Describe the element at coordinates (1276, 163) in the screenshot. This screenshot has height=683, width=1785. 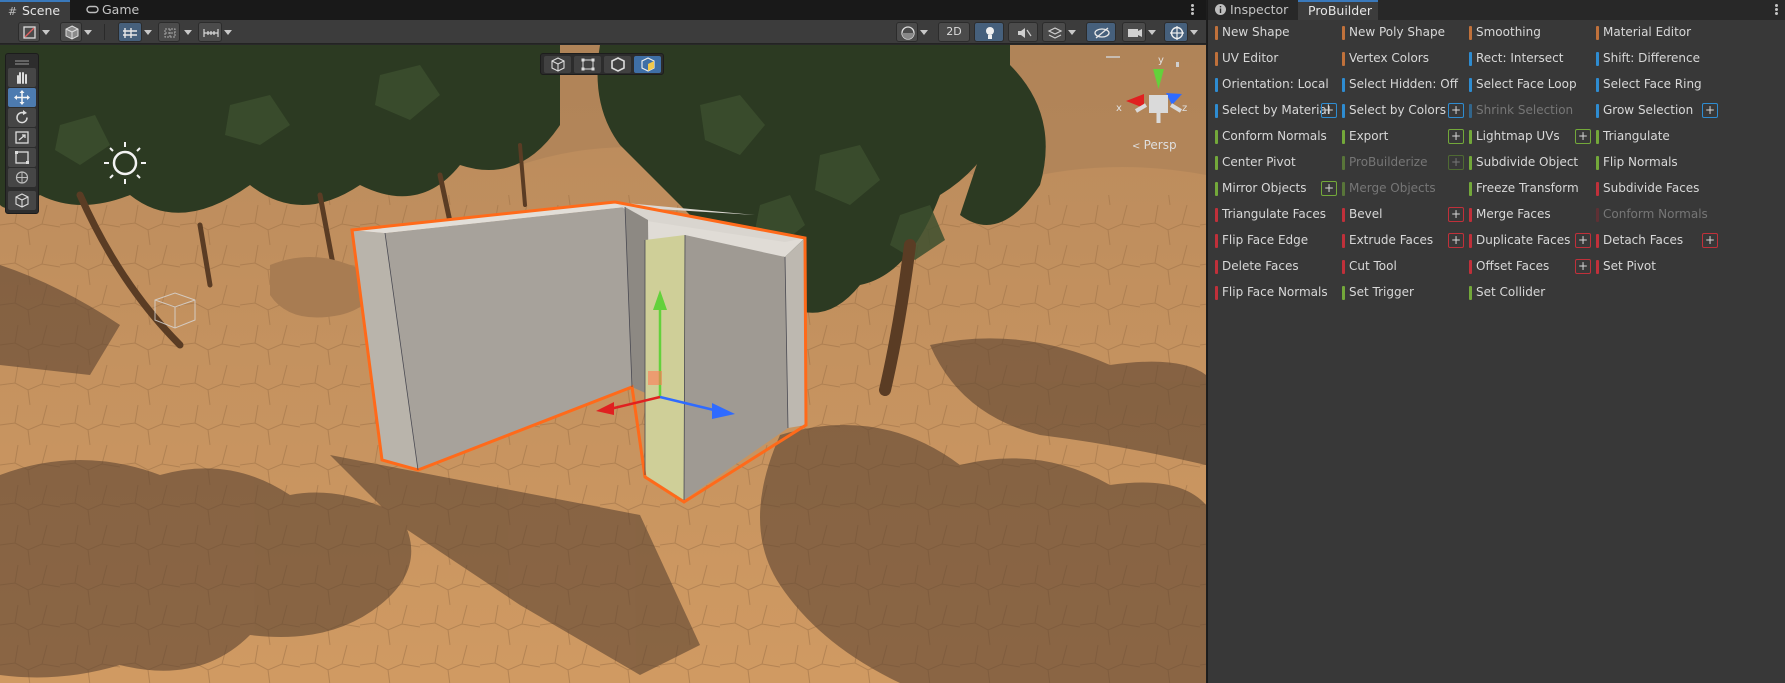
I see `probuilder-action-button: Center Pivot` at that location.